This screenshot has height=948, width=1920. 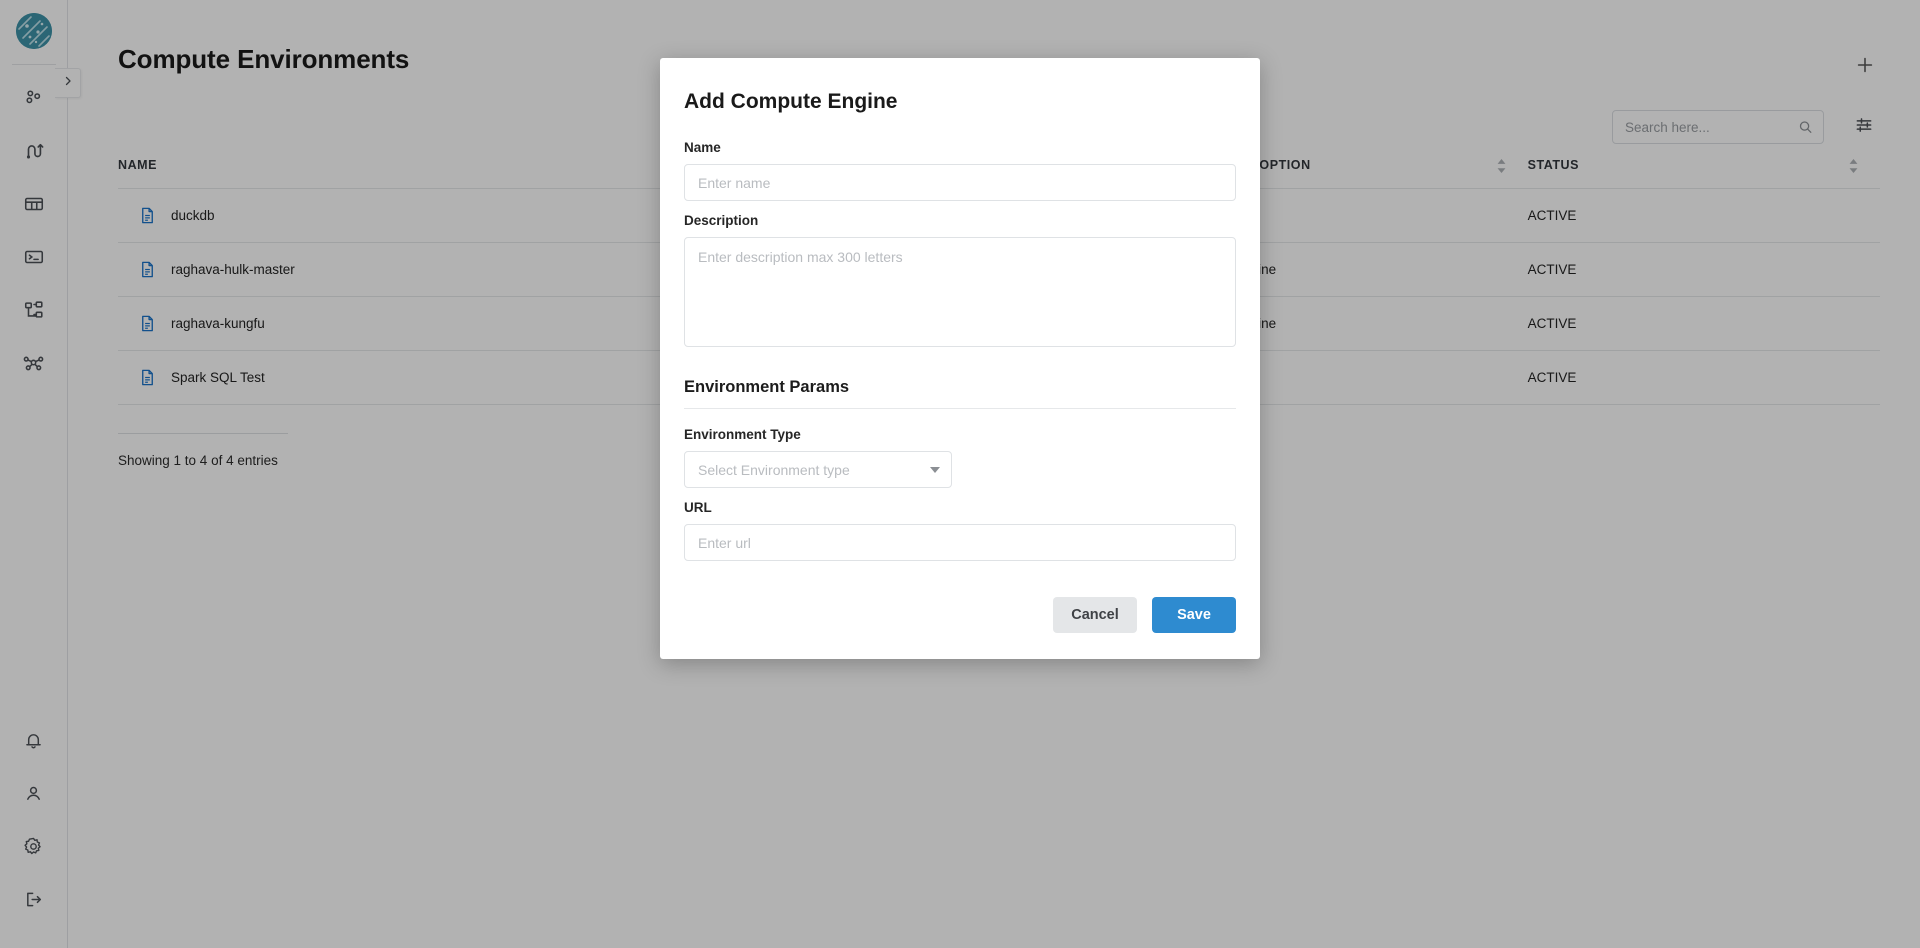 I want to click on url-field-group: URL, so click(x=960, y=530).